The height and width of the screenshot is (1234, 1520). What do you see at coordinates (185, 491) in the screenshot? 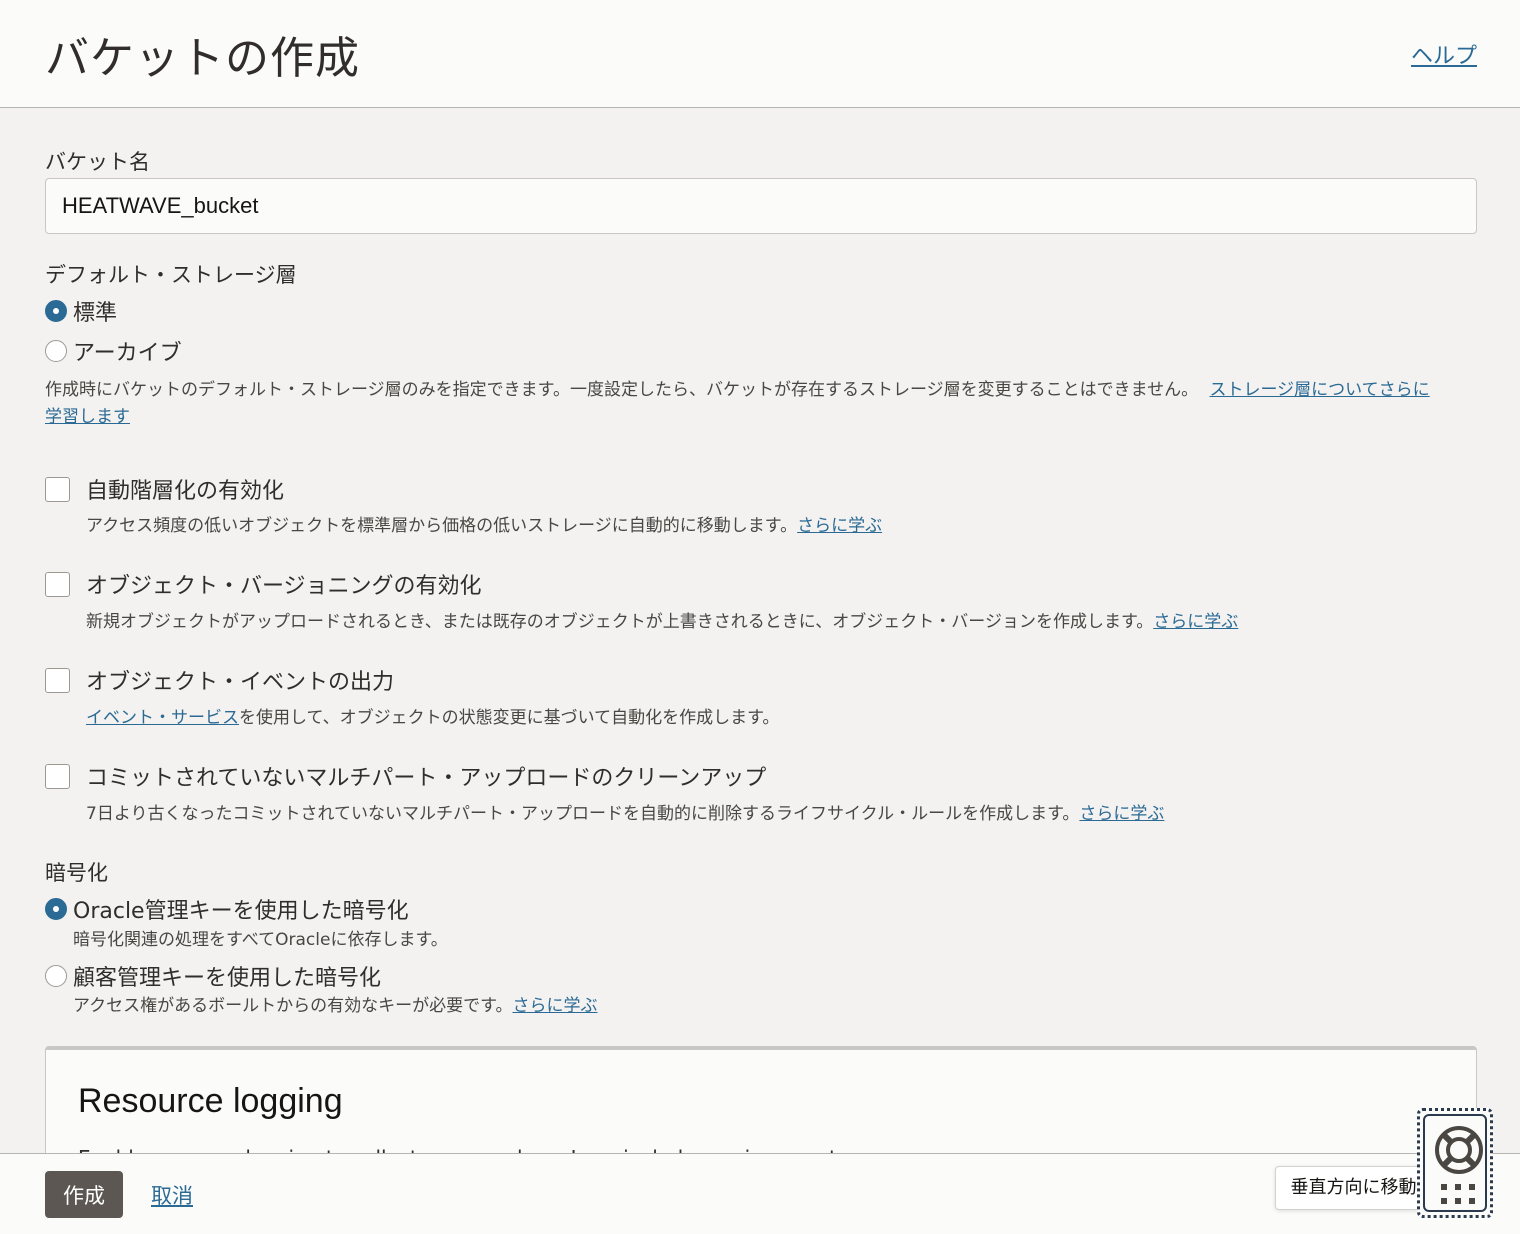
I see `auto-tiering-label: 自動階層化の有効化` at bounding box center [185, 491].